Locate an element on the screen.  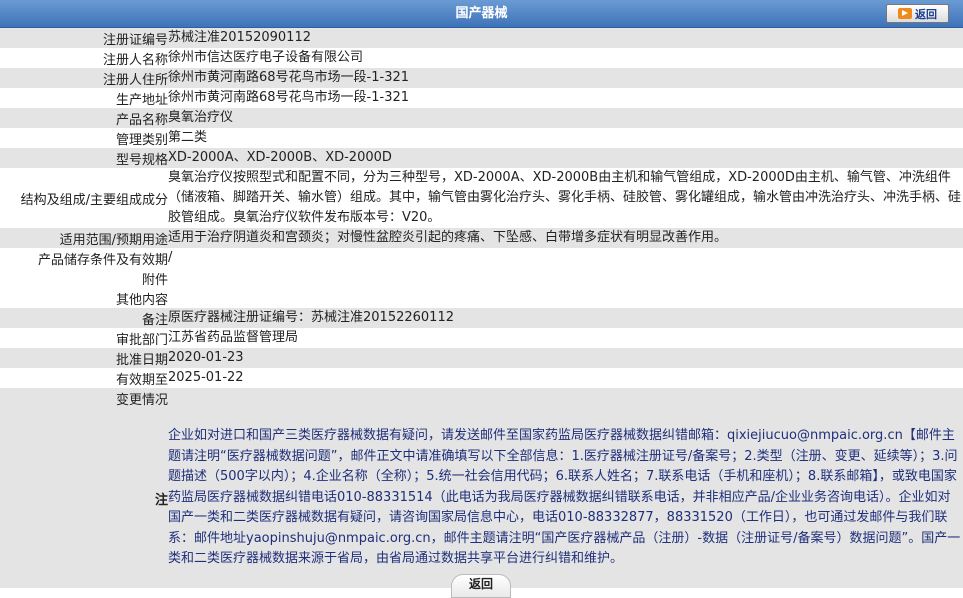
field-label: 其他内容 is located at coordinates (84, 298).